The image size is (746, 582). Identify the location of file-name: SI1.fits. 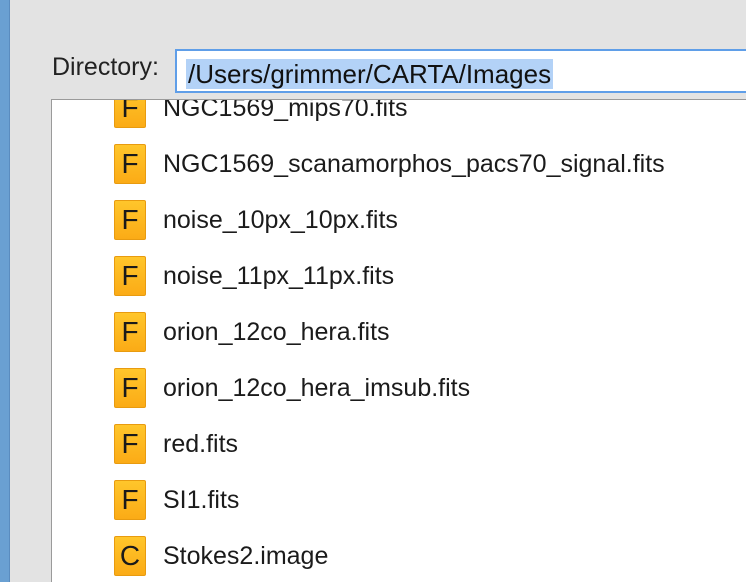
(201, 500).